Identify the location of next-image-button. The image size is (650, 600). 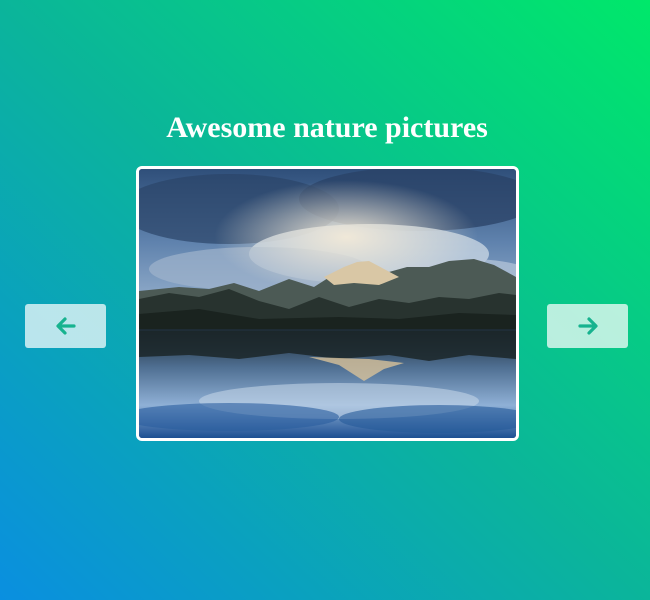
(587, 326).